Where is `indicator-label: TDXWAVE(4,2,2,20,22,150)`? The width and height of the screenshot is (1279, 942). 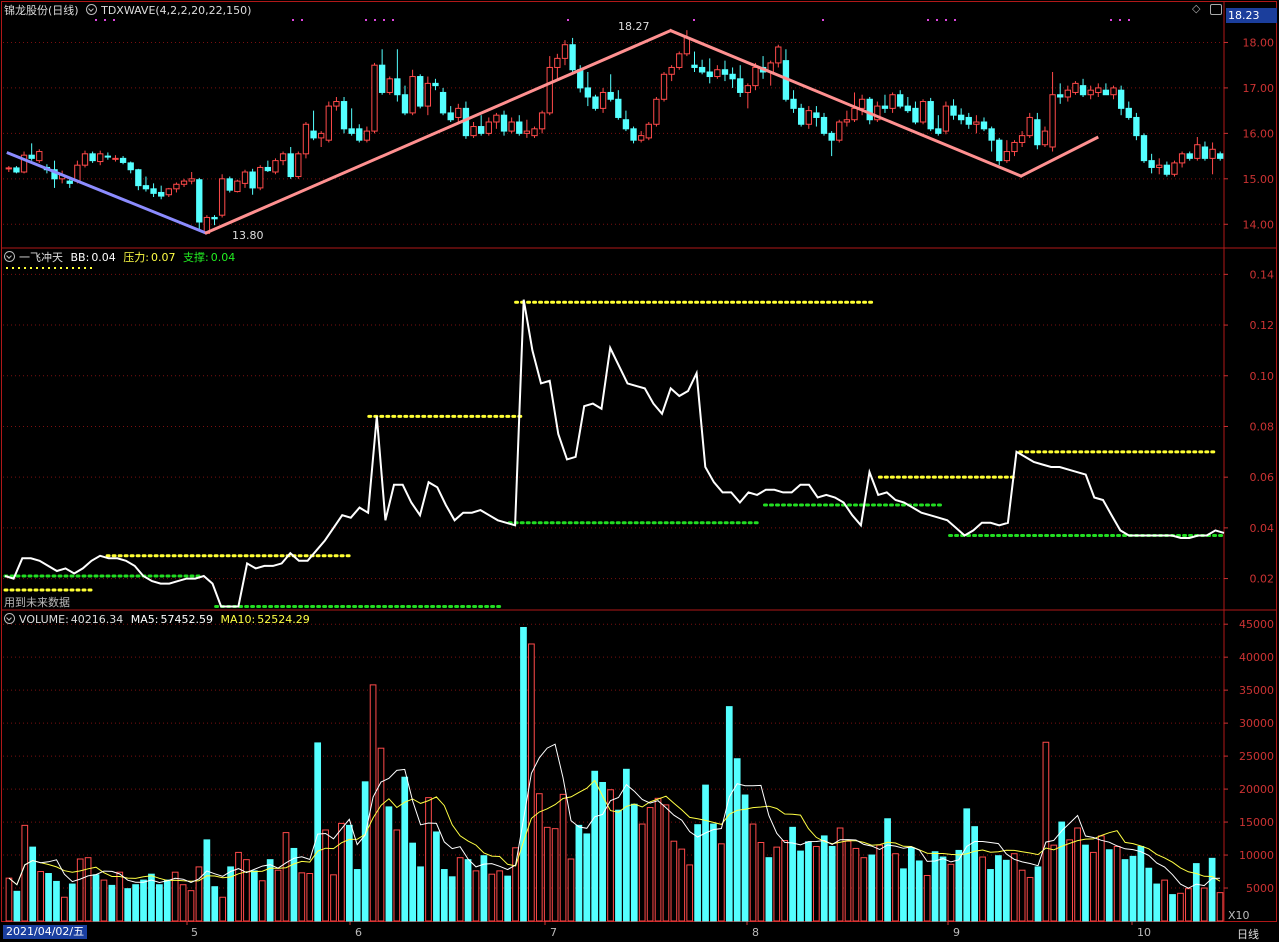 indicator-label: TDXWAVE(4,2,2,20,22,150) is located at coordinates (176, 10).